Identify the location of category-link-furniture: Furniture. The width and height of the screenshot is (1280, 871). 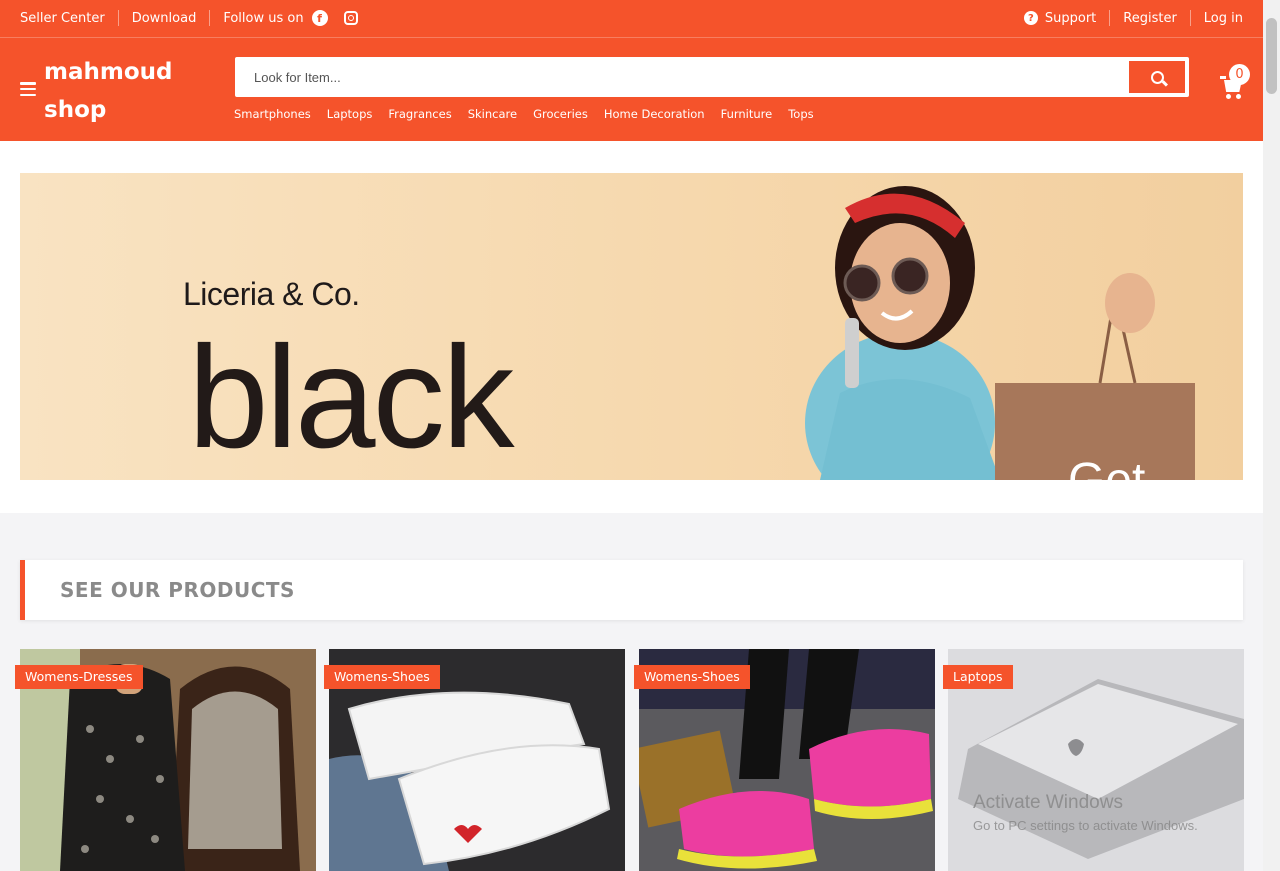
(747, 114).